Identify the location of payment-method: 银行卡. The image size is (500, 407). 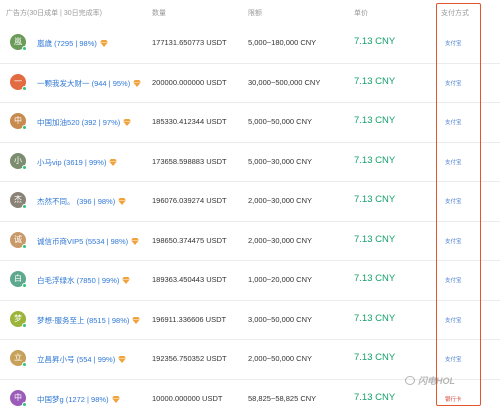
(453, 399).